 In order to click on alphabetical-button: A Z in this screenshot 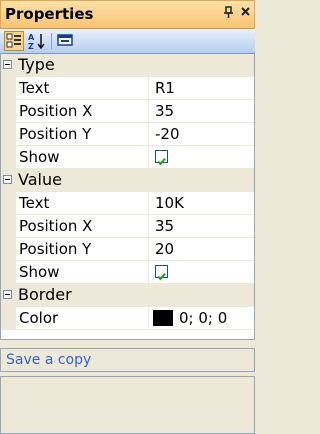, I will do `click(37, 41)`.